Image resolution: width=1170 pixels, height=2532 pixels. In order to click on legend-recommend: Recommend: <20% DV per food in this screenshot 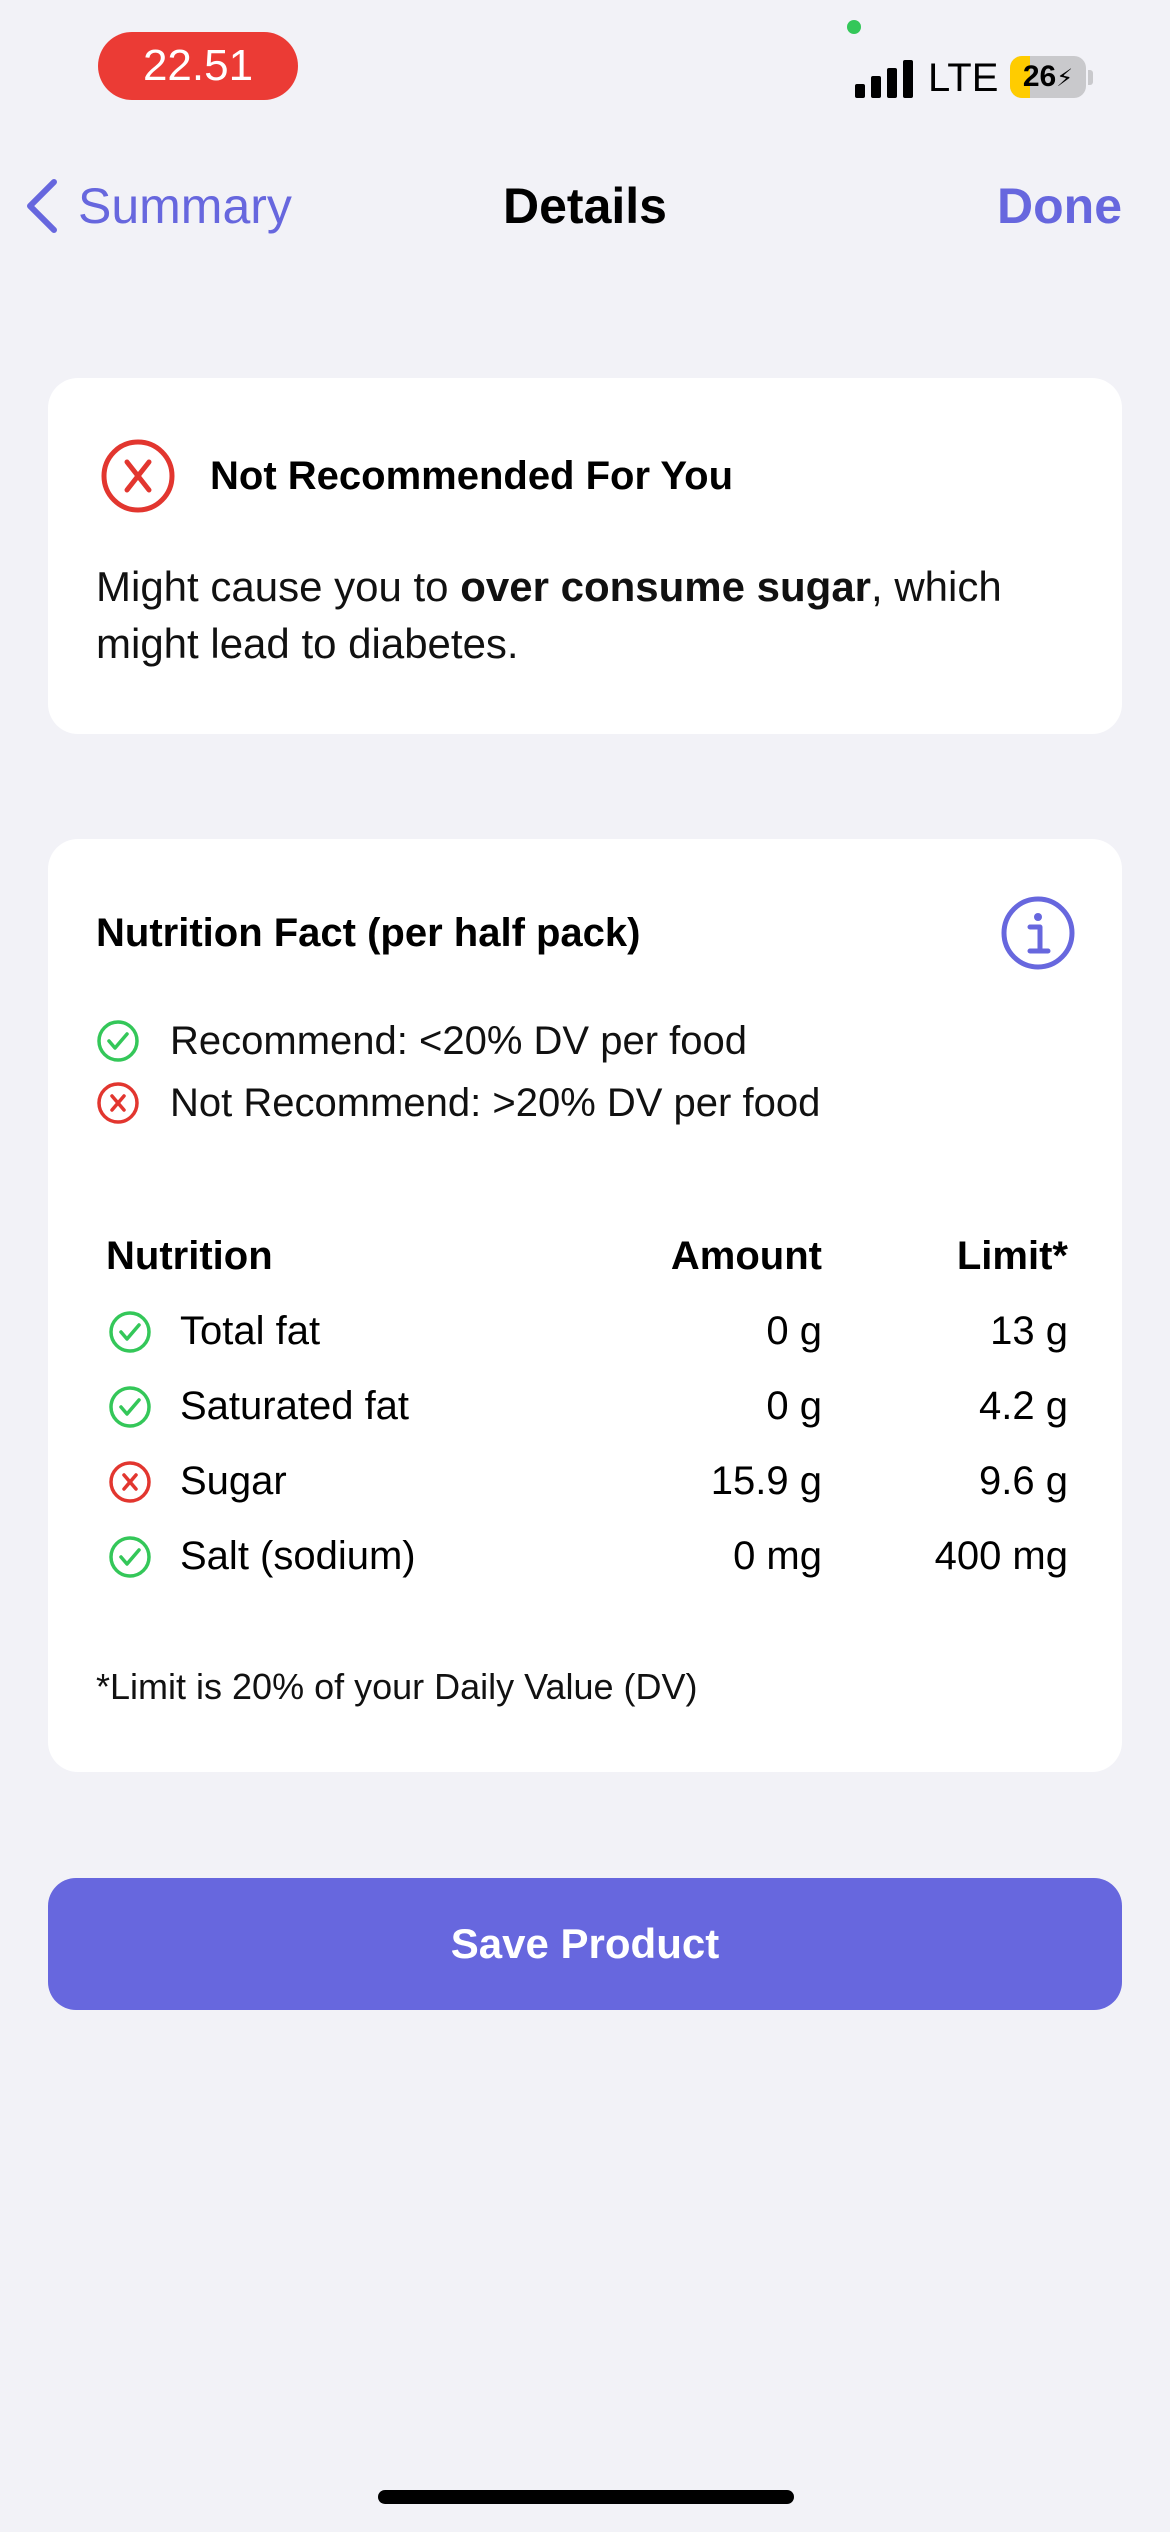, I will do `click(421, 1041)`.